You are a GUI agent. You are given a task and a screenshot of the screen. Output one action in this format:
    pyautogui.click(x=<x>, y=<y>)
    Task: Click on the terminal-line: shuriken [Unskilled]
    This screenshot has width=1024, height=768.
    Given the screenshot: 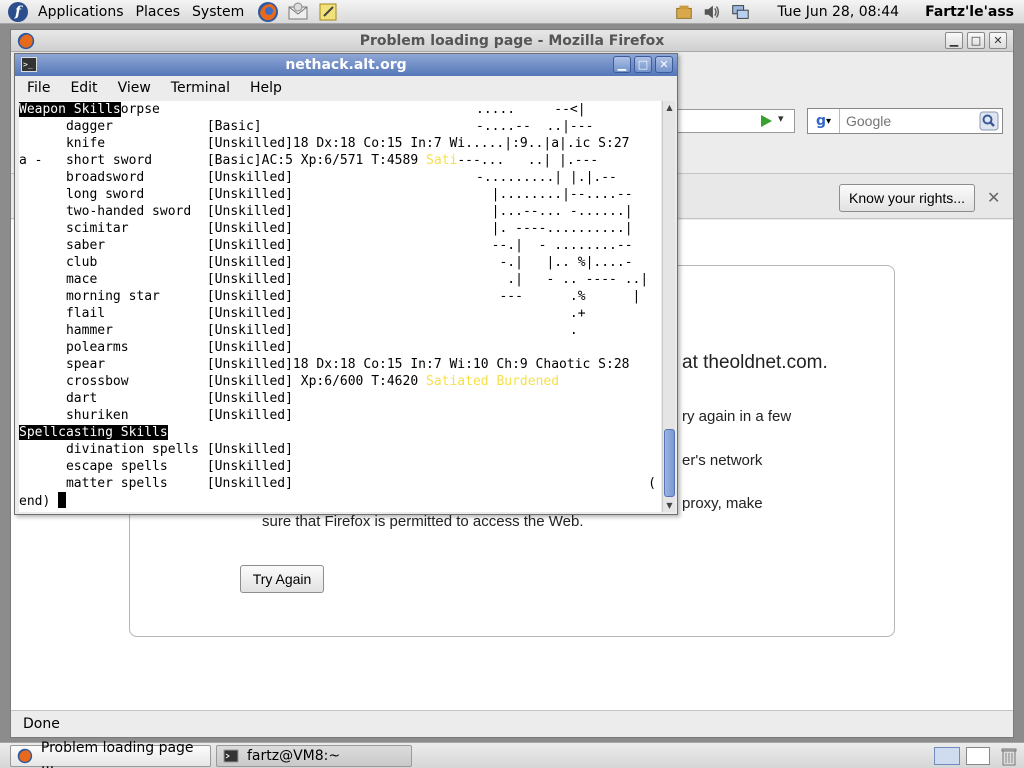 What is the action you would take?
    pyautogui.click(x=340, y=415)
    